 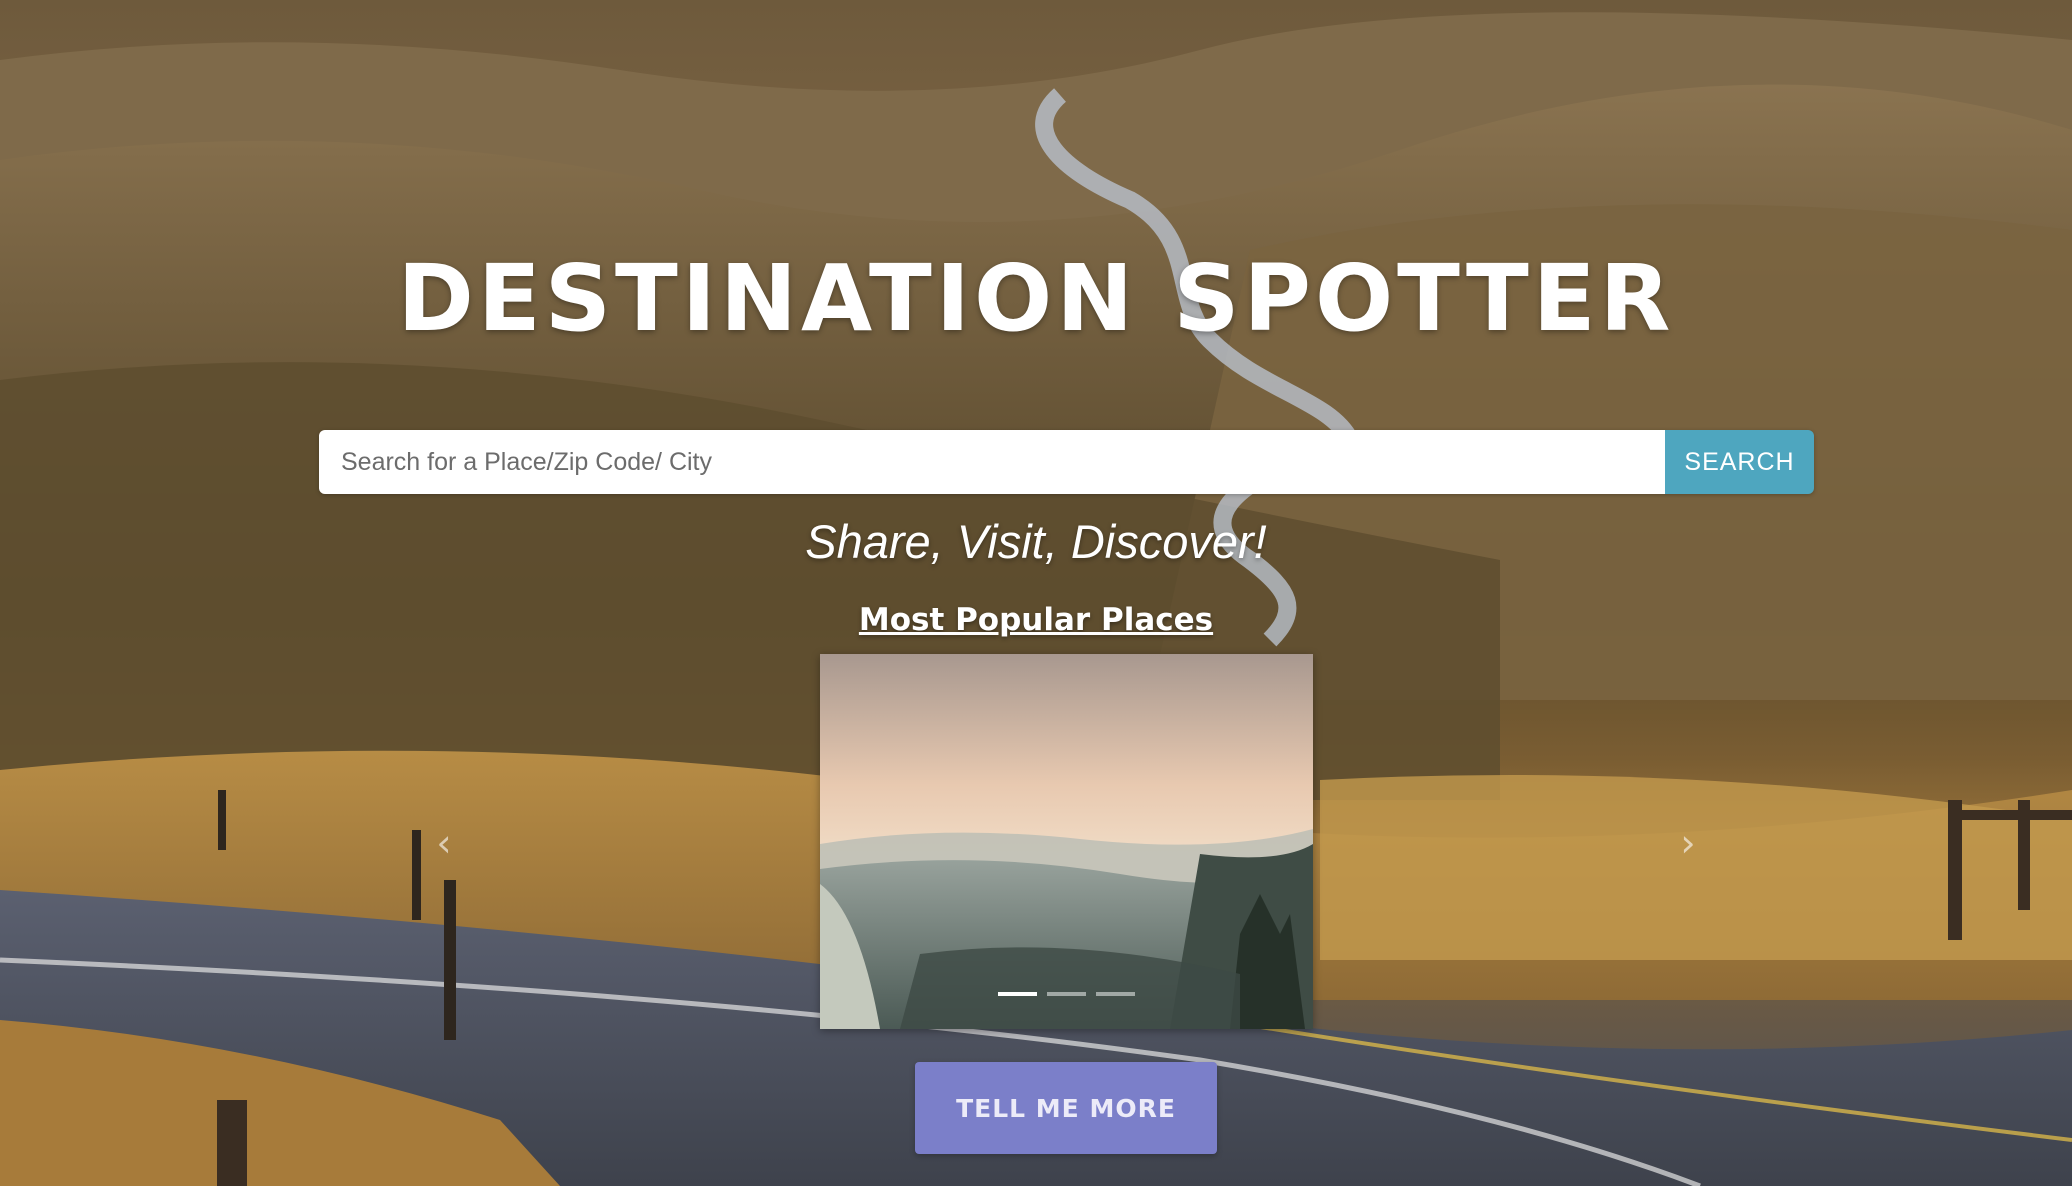 I want to click on popular-places-carousel, so click(x=1066, y=841).